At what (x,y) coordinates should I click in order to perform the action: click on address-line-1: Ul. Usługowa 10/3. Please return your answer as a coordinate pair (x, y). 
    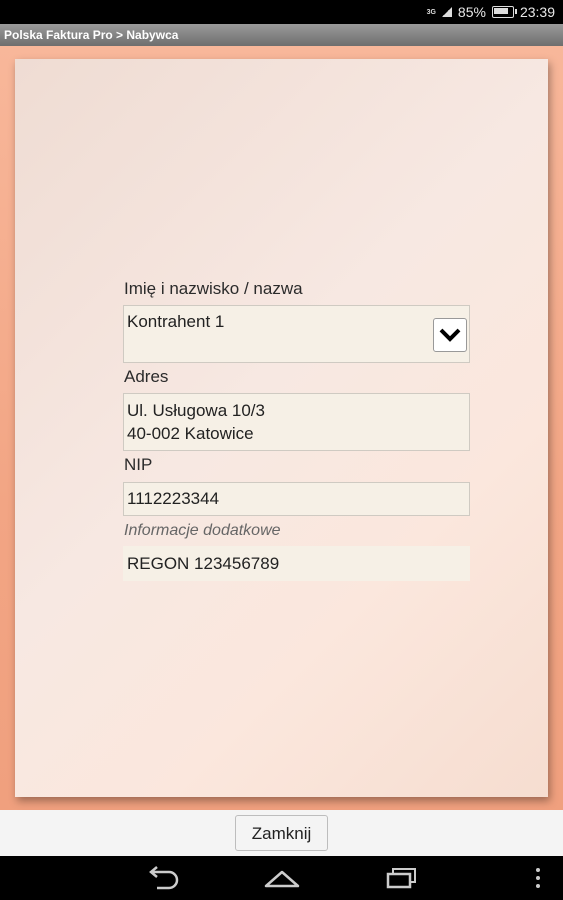
    Looking at the image, I should click on (196, 410).